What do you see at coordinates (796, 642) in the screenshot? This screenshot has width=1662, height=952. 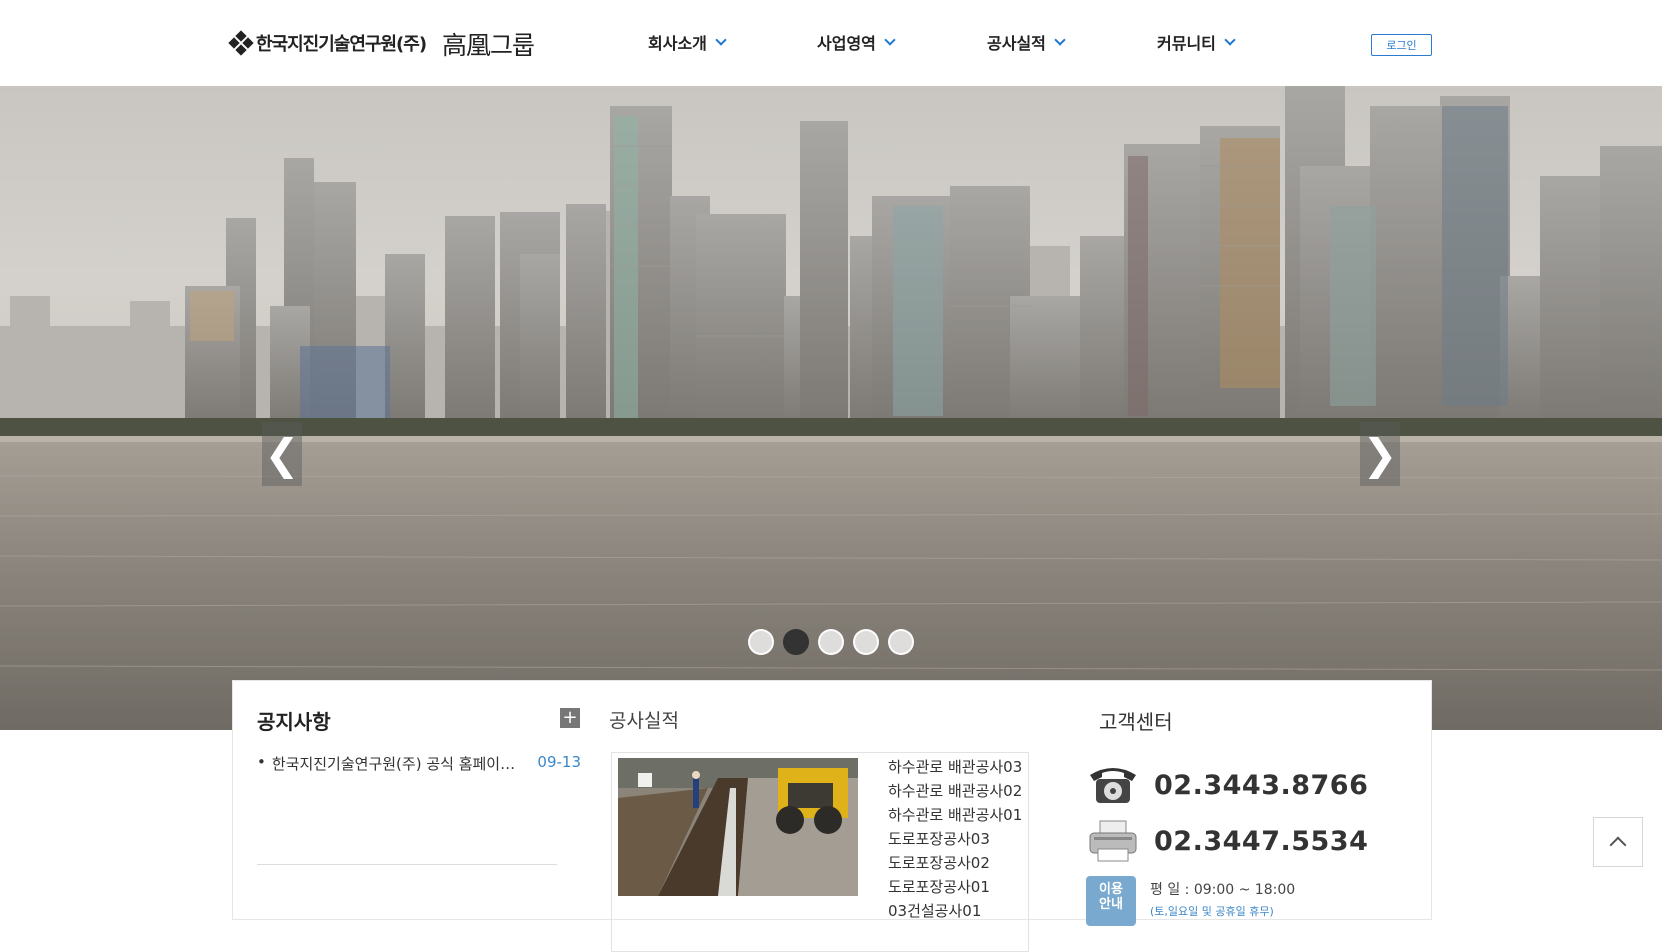 I see `slide-dot-active` at bounding box center [796, 642].